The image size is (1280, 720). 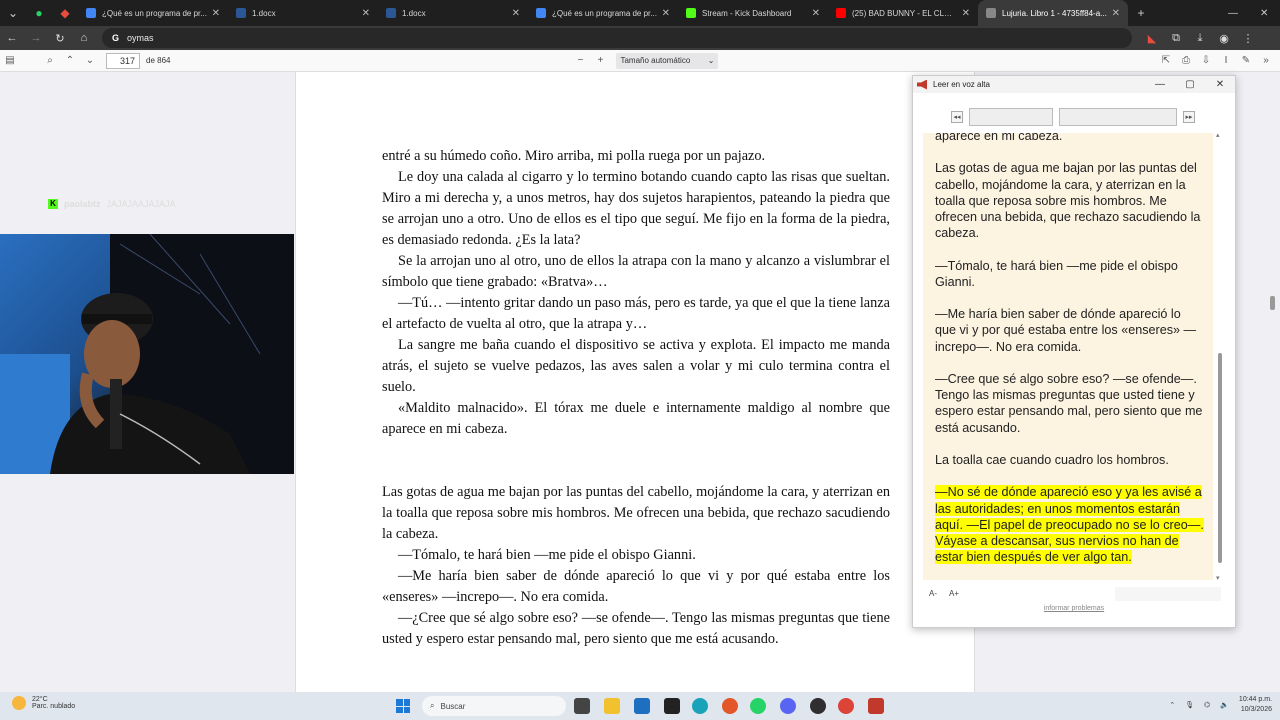 I want to click on stream-chat-overlay: K paolabtz JAJAJAAJAJAJA, so click(x=112, y=204).